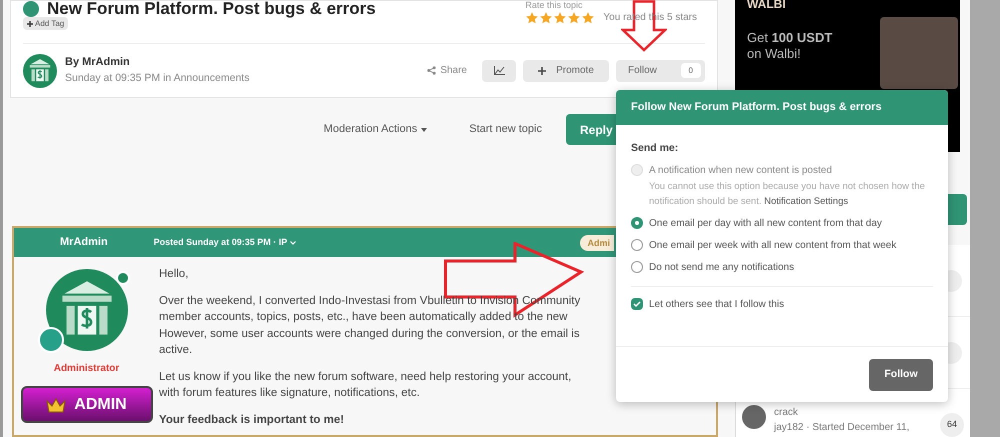 This screenshot has width=1000, height=437. What do you see at coordinates (431, 70) in the screenshot?
I see `share-icon` at bounding box center [431, 70].